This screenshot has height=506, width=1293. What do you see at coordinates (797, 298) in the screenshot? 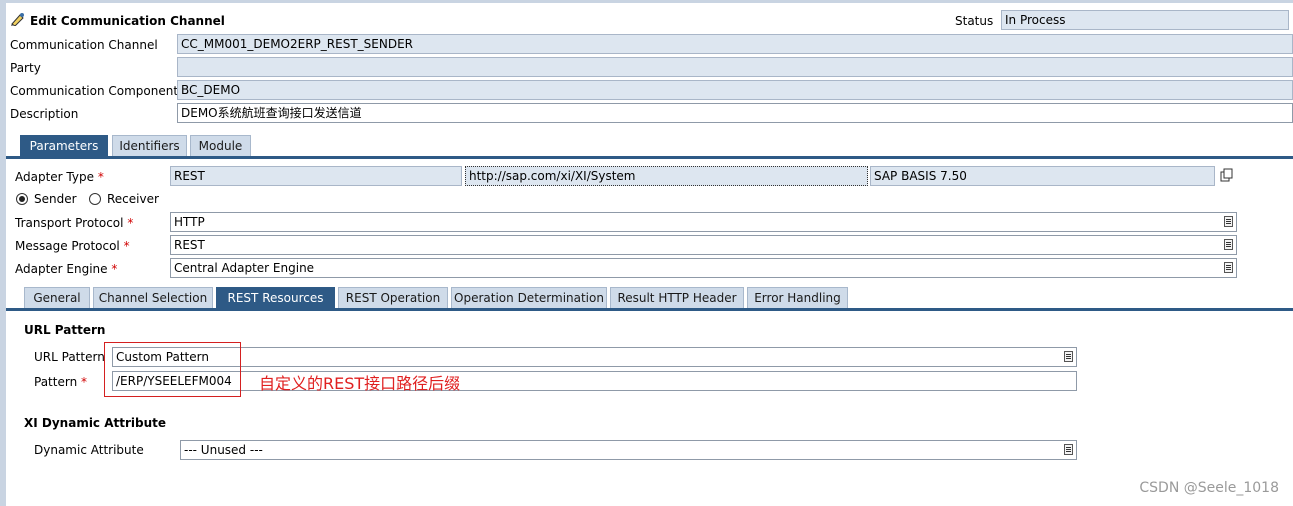
I see `subtab-error-handling: Error Handling` at bounding box center [797, 298].